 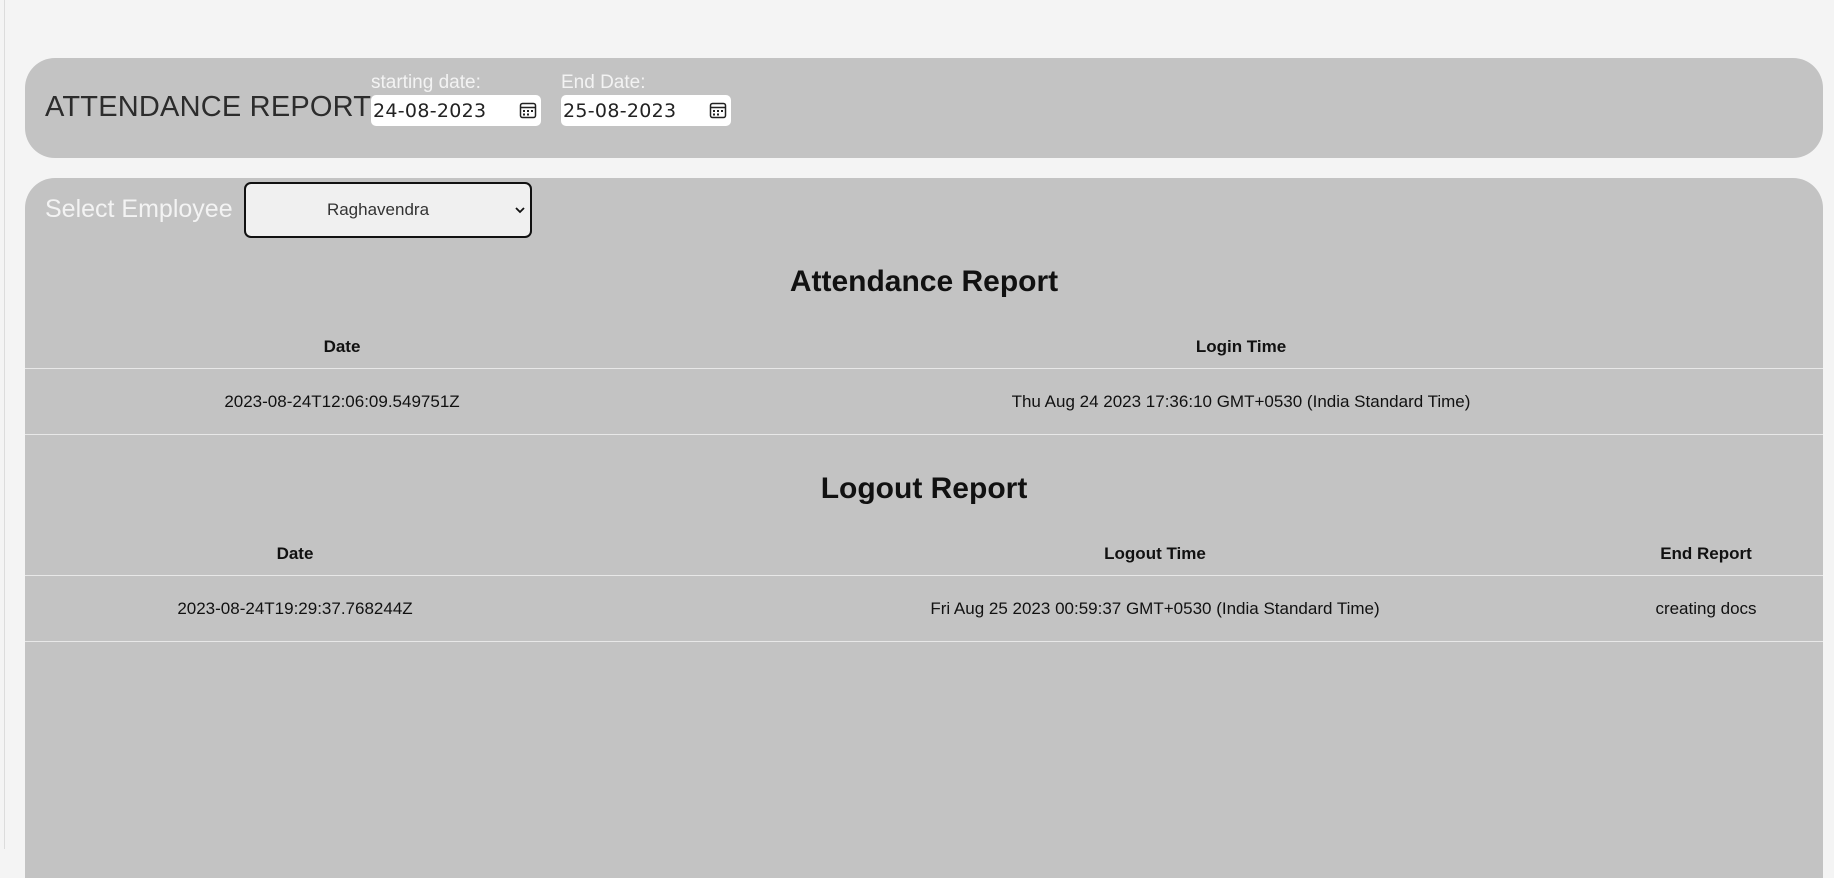 What do you see at coordinates (139, 209) in the screenshot?
I see `select-employee-label: Select Employee` at bounding box center [139, 209].